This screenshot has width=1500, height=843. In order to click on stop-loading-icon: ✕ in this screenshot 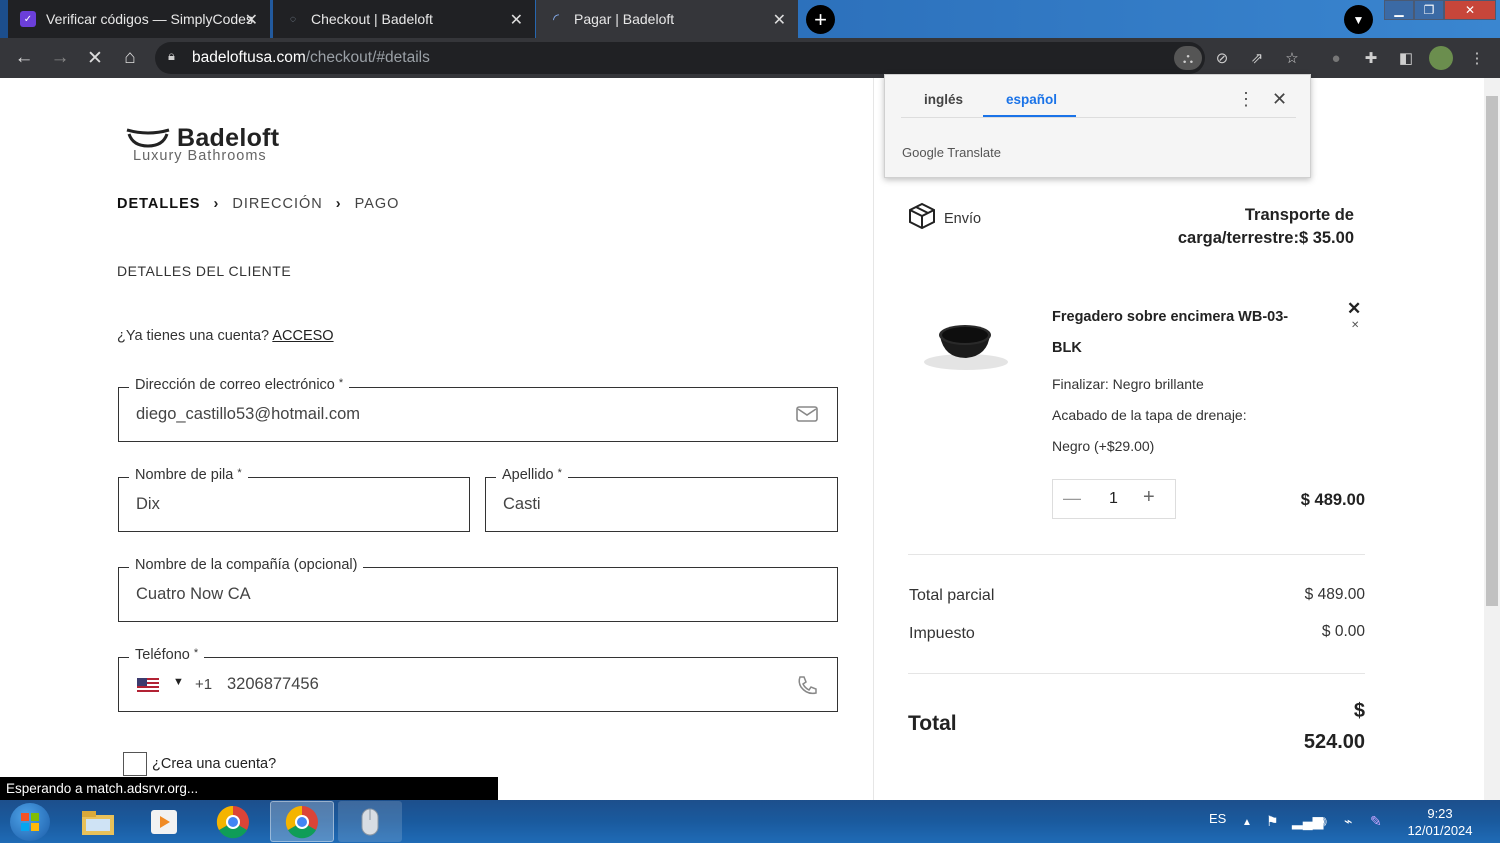, I will do `click(95, 58)`.